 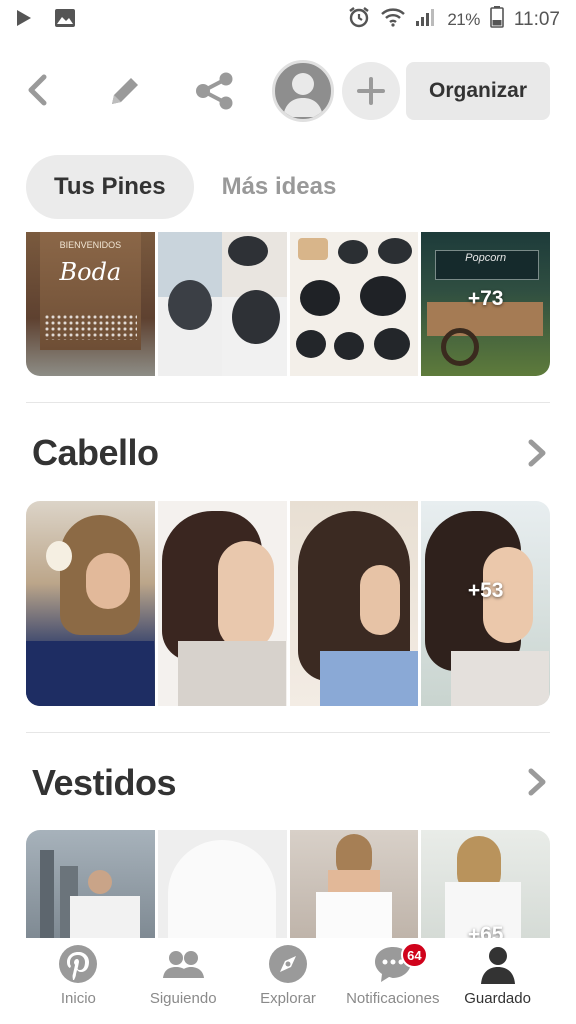 What do you see at coordinates (24, 20) in the screenshot?
I see `play-store-icon` at bounding box center [24, 20].